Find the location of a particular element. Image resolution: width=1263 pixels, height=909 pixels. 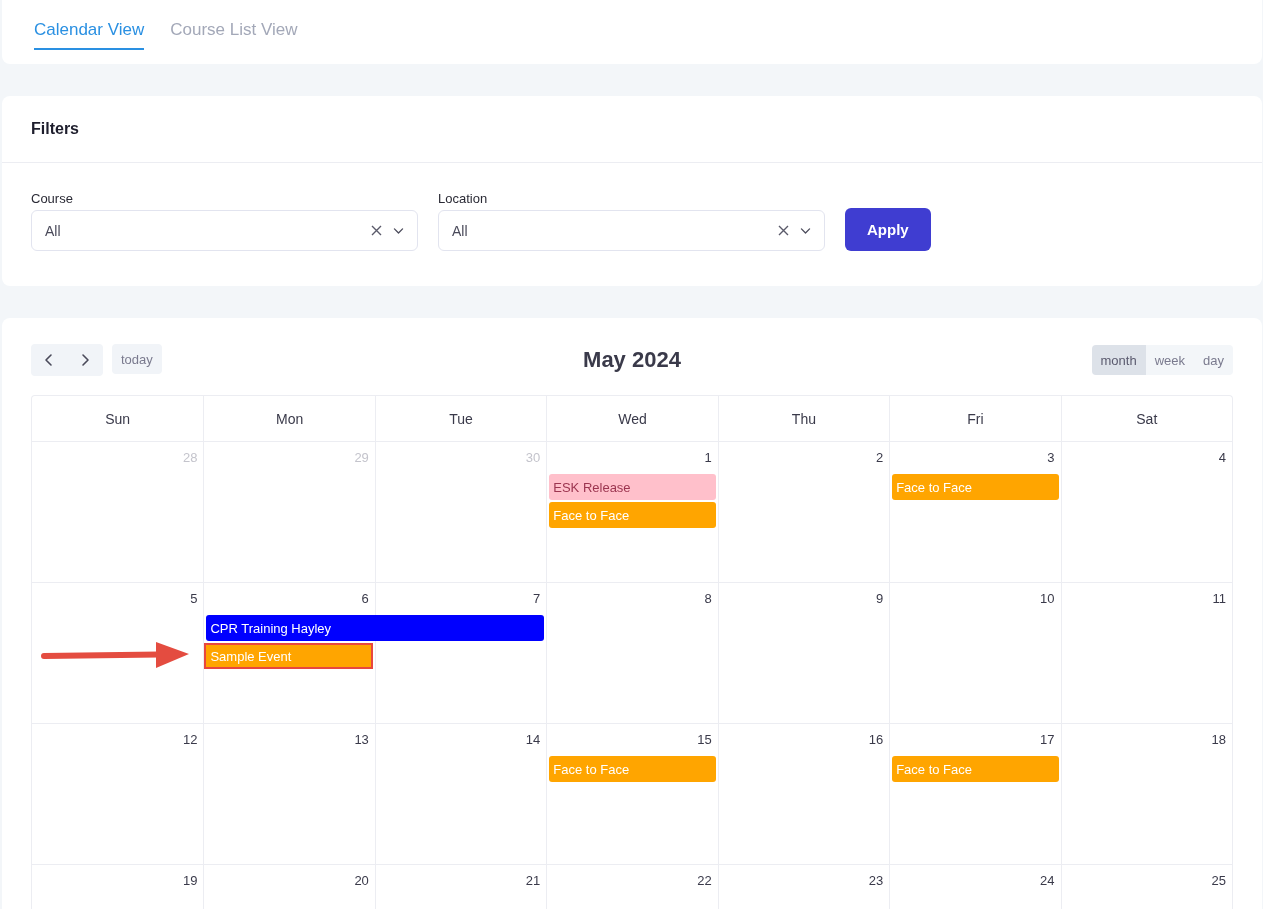

day-number: 9 is located at coordinates (880, 598).